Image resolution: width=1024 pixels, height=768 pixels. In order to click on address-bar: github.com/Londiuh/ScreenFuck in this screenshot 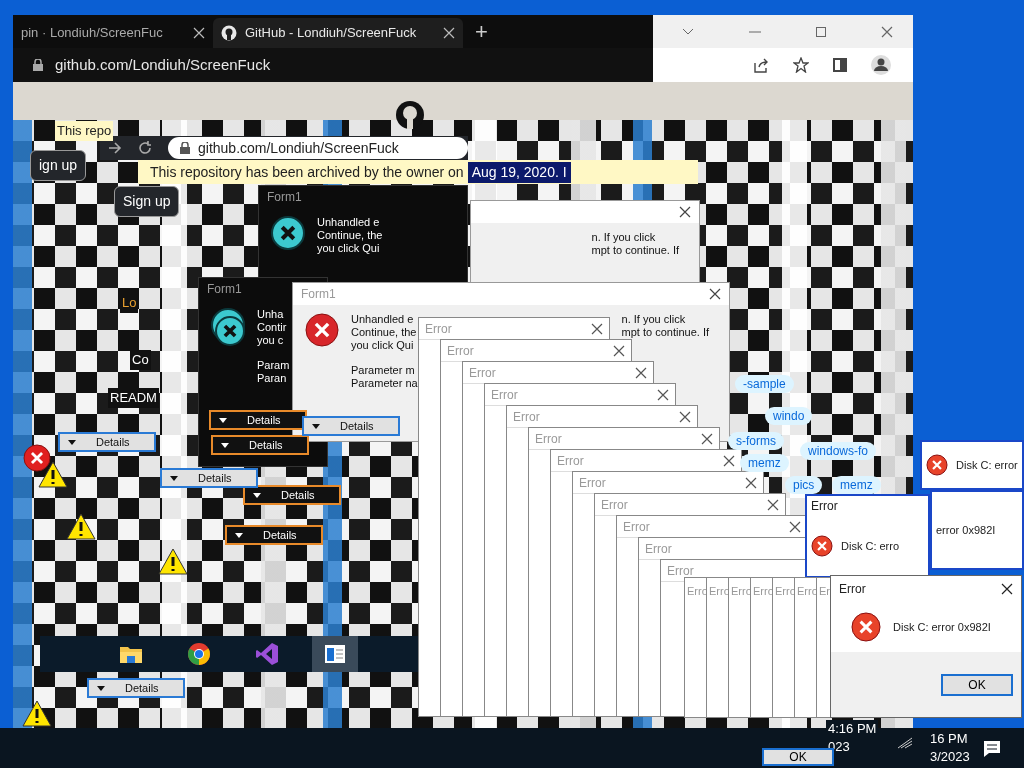, I will do `click(318, 148)`.